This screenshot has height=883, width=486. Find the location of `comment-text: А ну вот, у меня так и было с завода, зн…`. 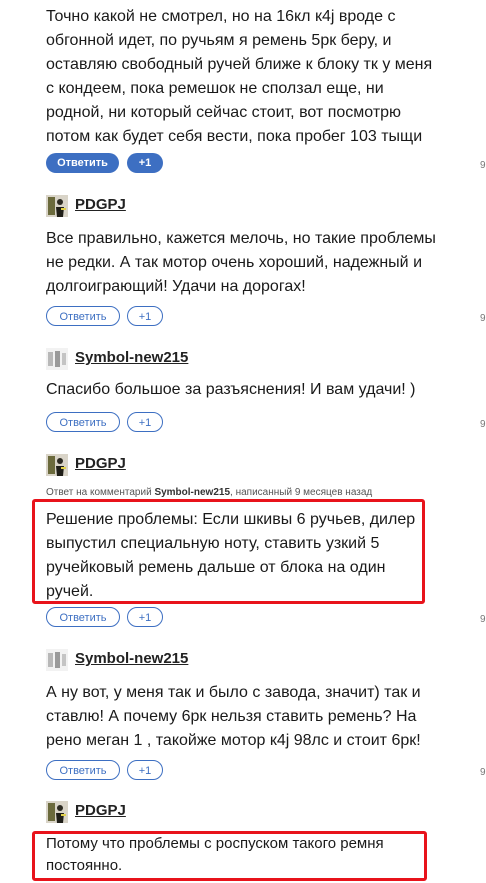

comment-text: А ну вот, у меня так и было с завода, зн… is located at coordinates (233, 716).